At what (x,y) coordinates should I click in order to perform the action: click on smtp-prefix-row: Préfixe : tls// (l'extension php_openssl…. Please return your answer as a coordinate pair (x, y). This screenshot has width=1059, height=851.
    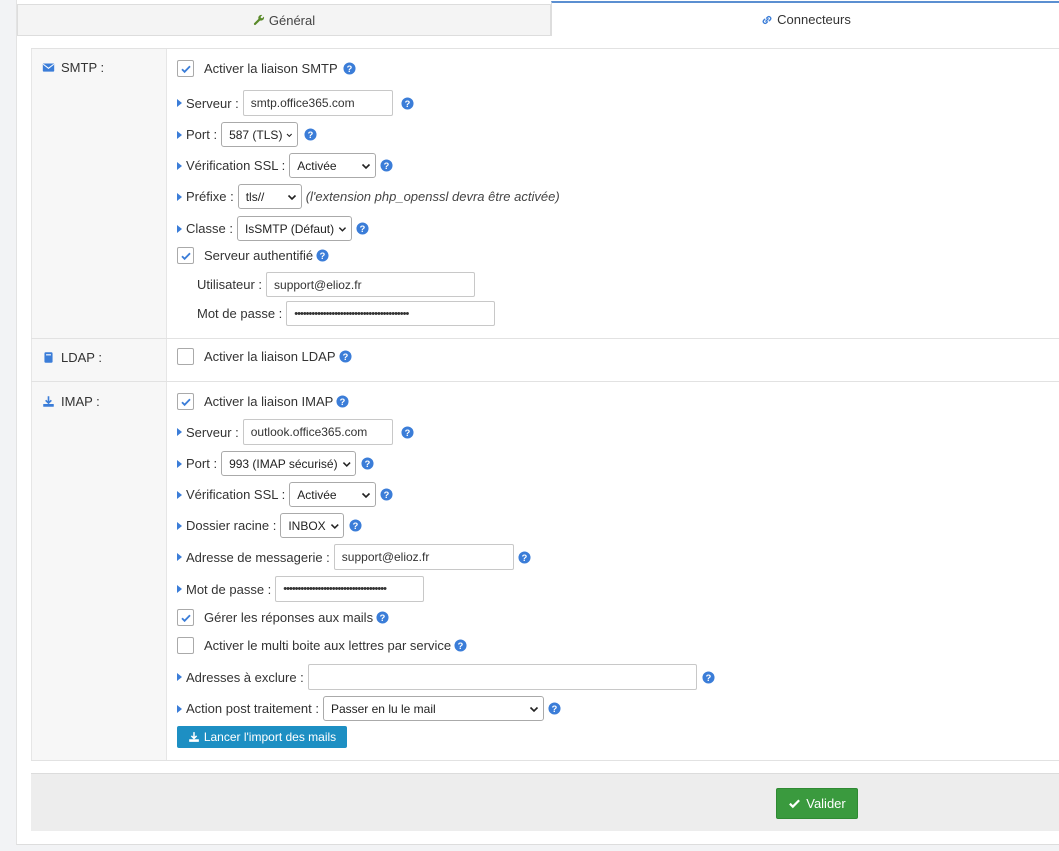
    Looking at the image, I should click on (368, 196).